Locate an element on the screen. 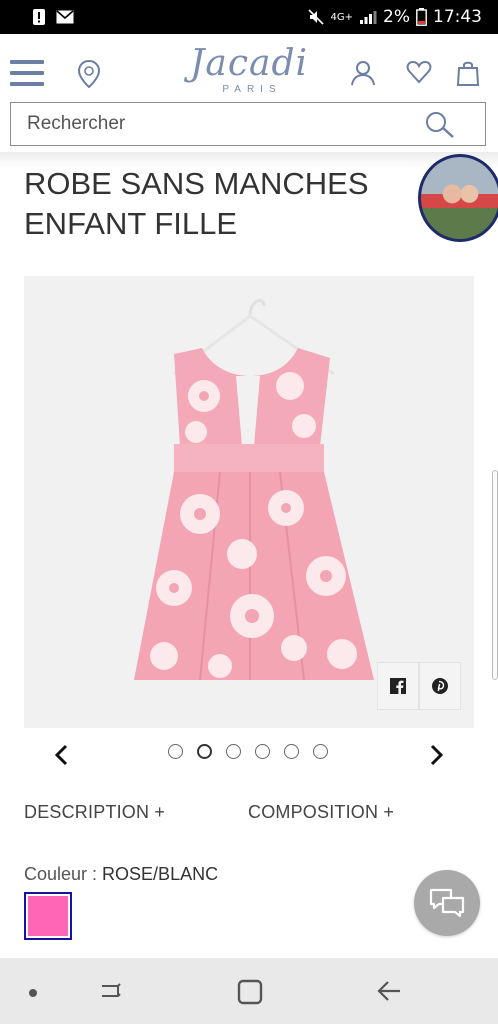  scrollbar is located at coordinates (495, 575).